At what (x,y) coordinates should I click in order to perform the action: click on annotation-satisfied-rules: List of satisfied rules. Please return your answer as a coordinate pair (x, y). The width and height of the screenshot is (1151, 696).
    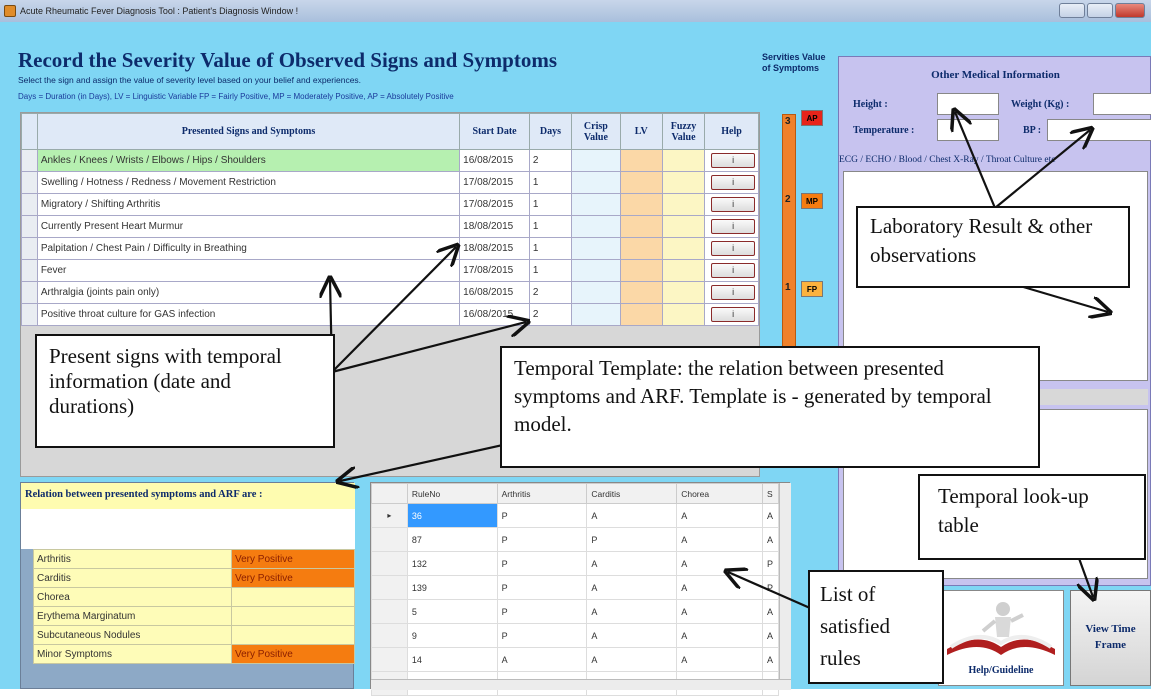
    Looking at the image, I should click on (876, 627).